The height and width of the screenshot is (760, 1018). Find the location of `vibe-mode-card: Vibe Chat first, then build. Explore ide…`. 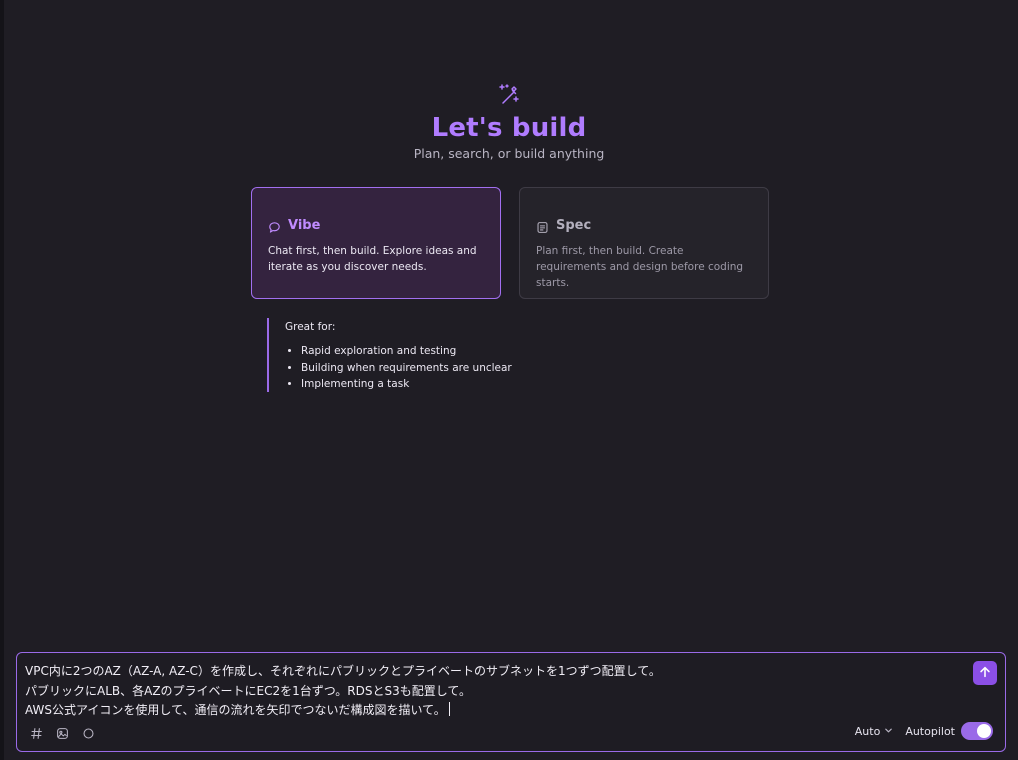

vibe-mode-card: Vibe Chat first, then build. Explore ide… is located at coordinates (376, 243).